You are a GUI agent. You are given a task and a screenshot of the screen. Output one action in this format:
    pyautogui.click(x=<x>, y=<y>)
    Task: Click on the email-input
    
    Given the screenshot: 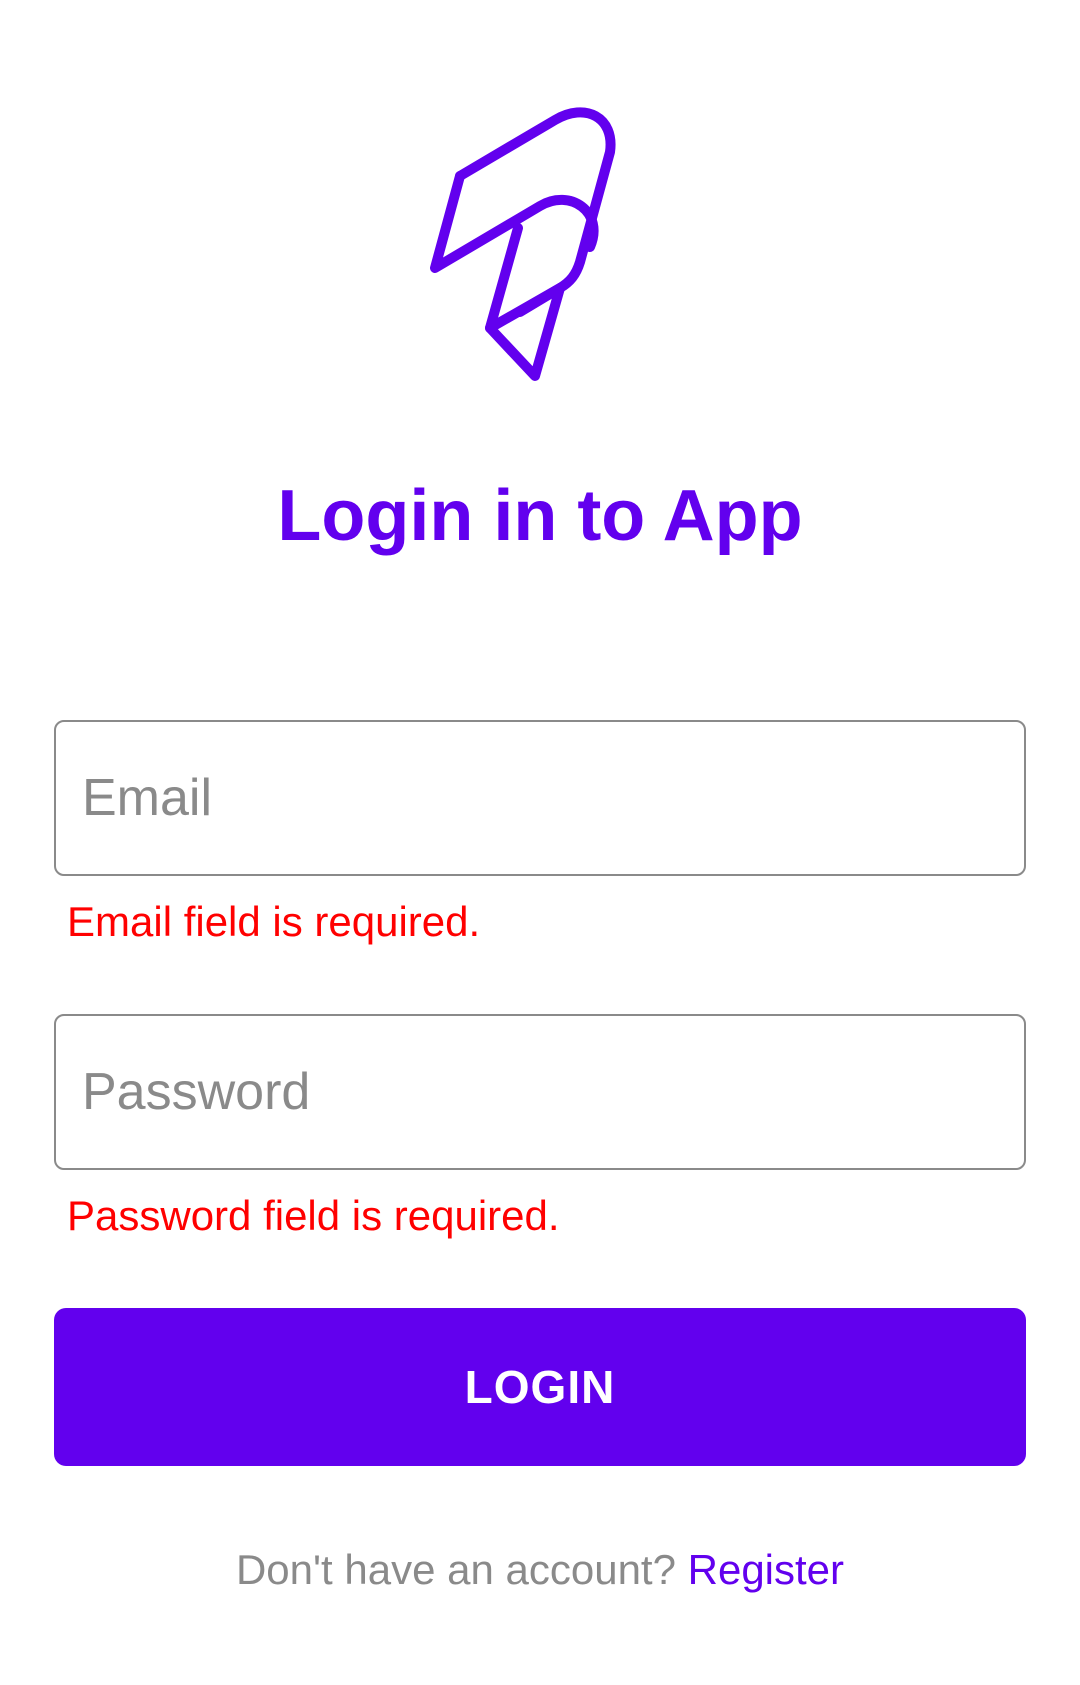 What is the action you would take?
    pyautogui.click(x=542, y=798)
    